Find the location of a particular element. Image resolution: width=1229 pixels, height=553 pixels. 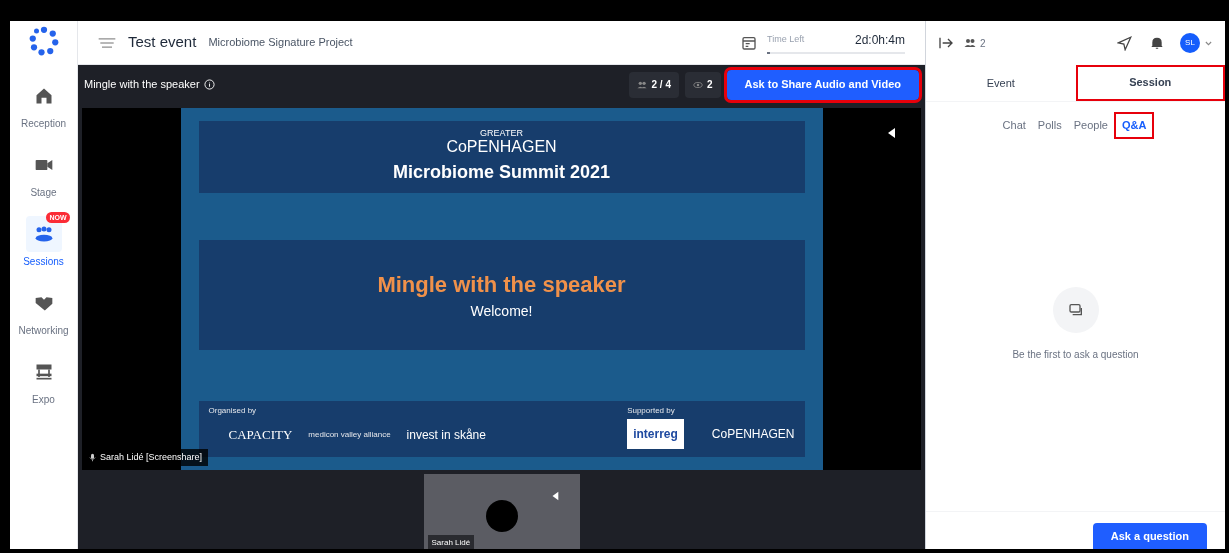

countdown: 2d:0h:4m is located at coordinates (879, 40).